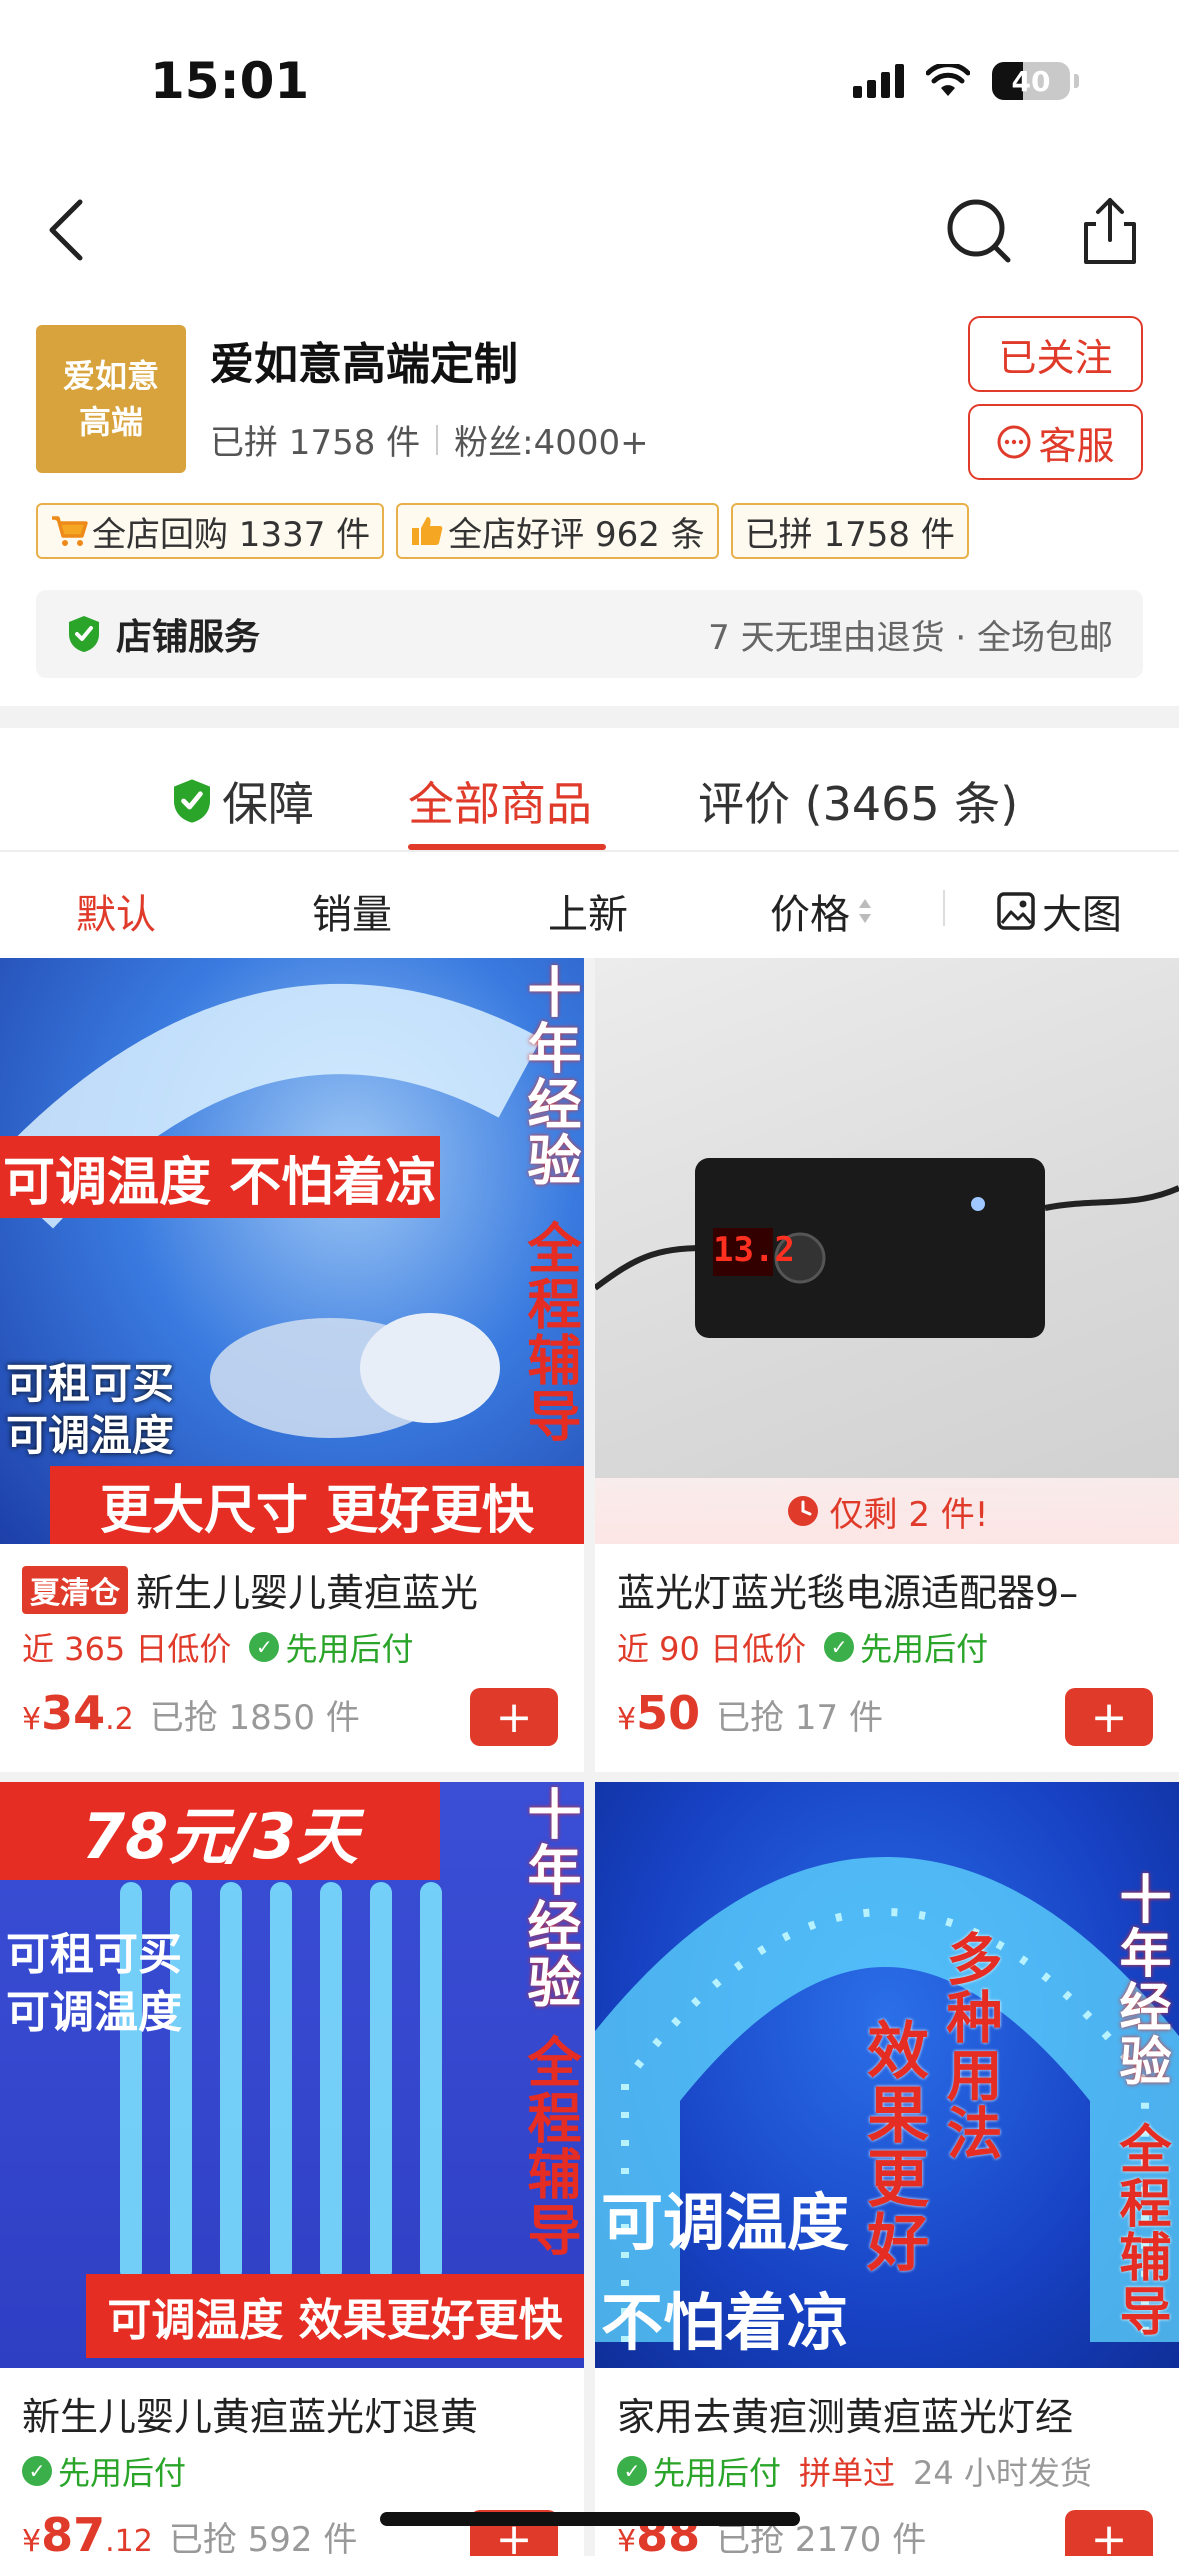  Describe the element at coordinates (263, 2538) in the screenshot. I see `sold-count: 已抢 592 件` at that location.